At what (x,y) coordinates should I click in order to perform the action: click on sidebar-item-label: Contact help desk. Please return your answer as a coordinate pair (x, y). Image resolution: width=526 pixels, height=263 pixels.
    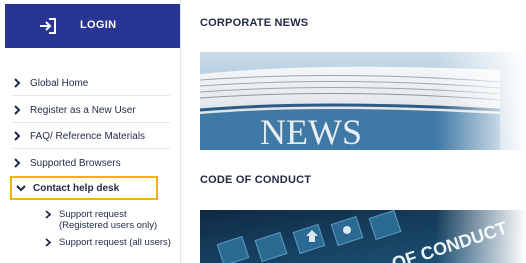
    Looking at the image, I should click on (76, 188).